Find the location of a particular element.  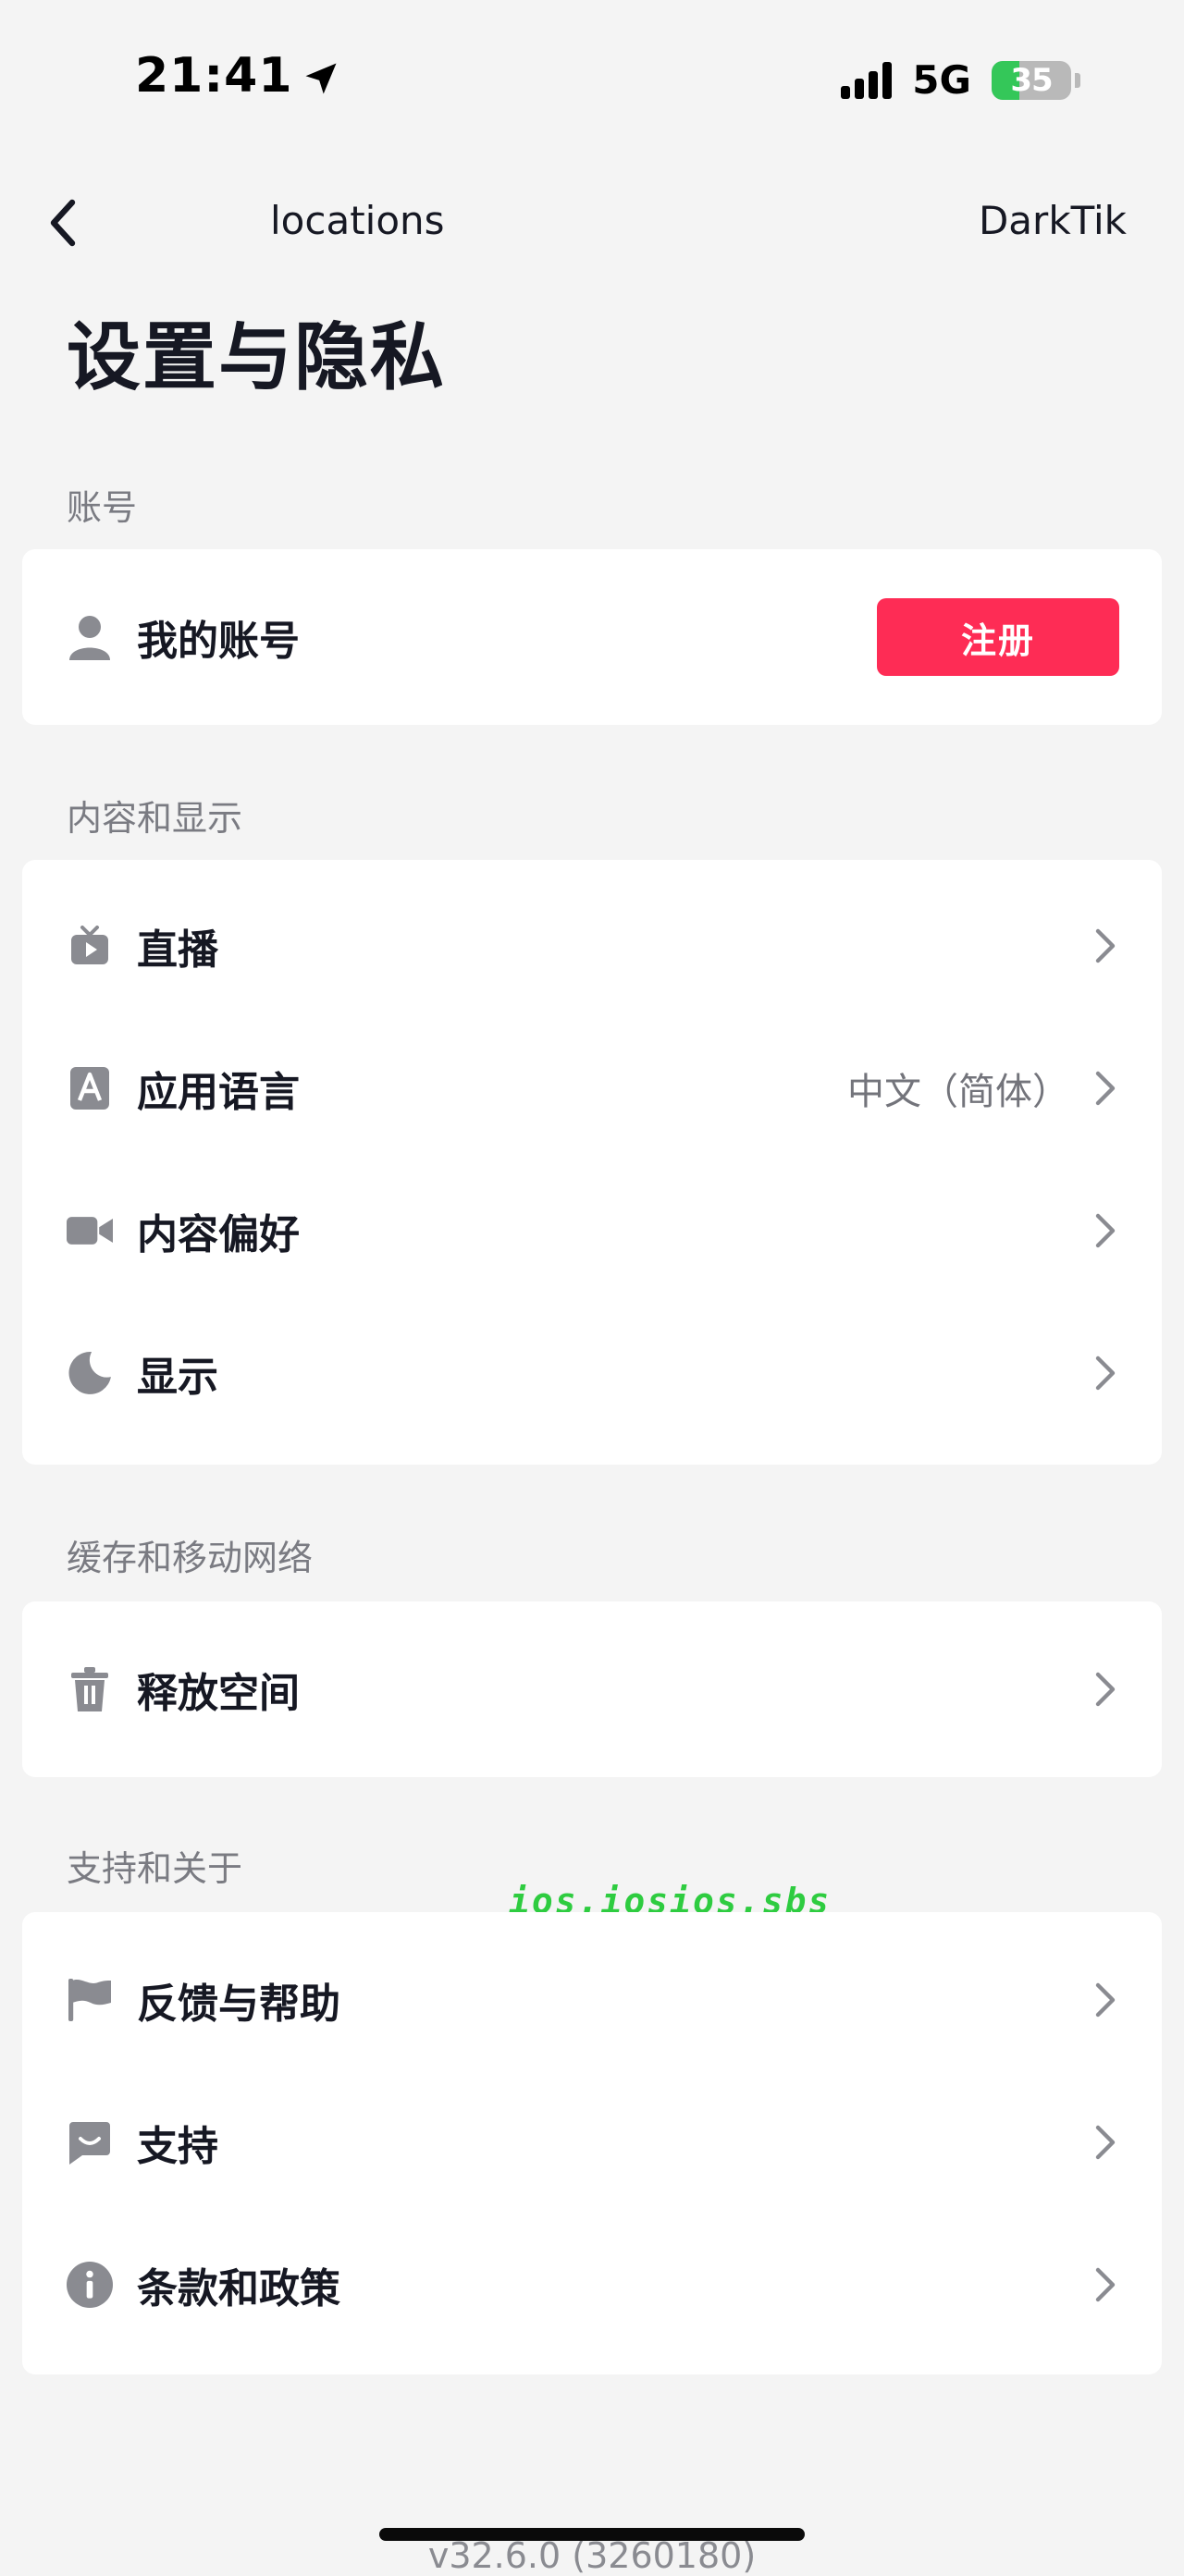

battery-icon: 35 is located at coordinates (1032, 80).